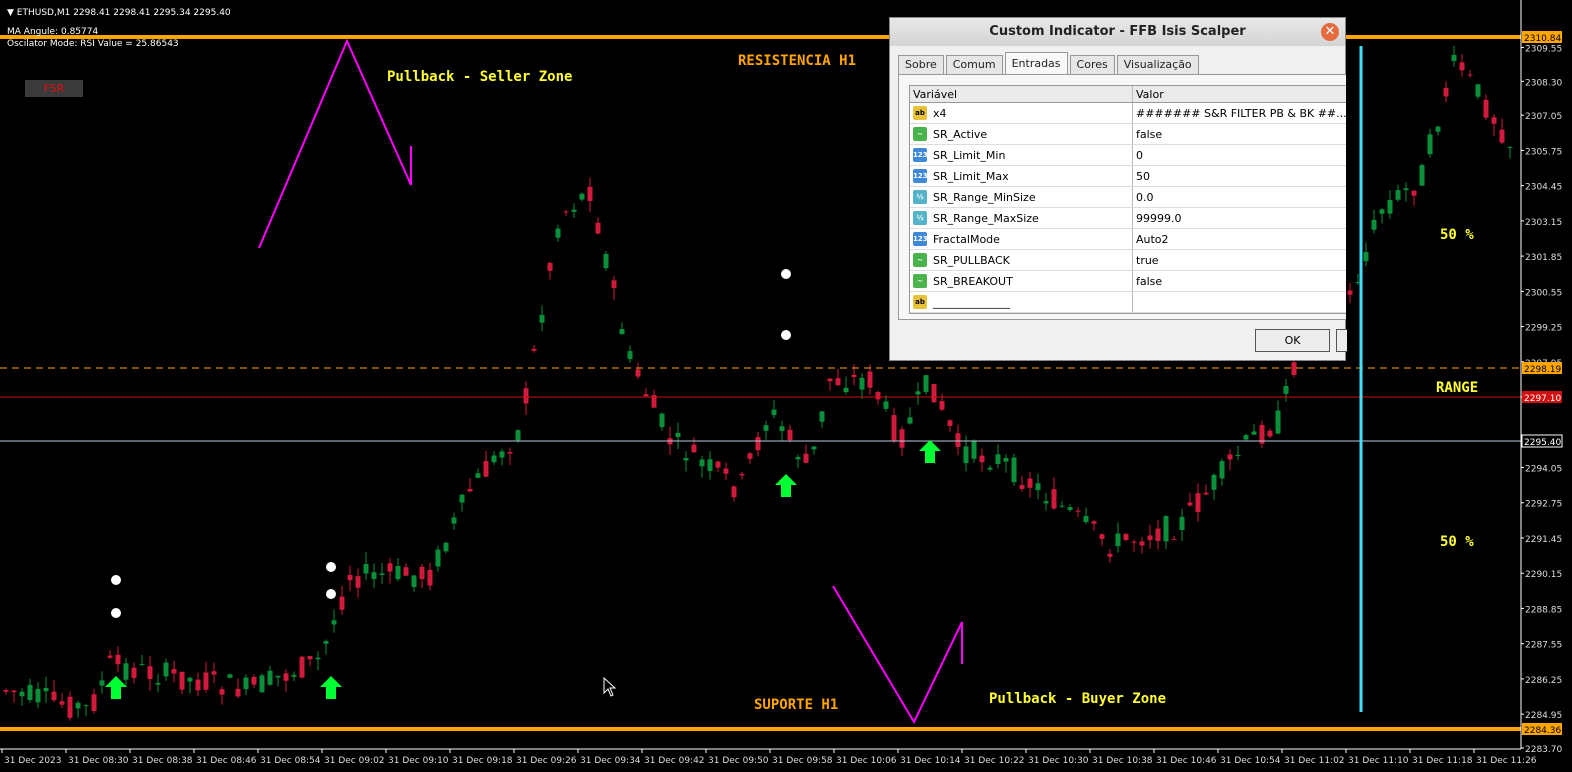 Image resolution: width=1572 pixels, height=772 pixels. I want to click on input-row: ½ SR_Range_MaxSize 99999.0, so click(1128, 218).